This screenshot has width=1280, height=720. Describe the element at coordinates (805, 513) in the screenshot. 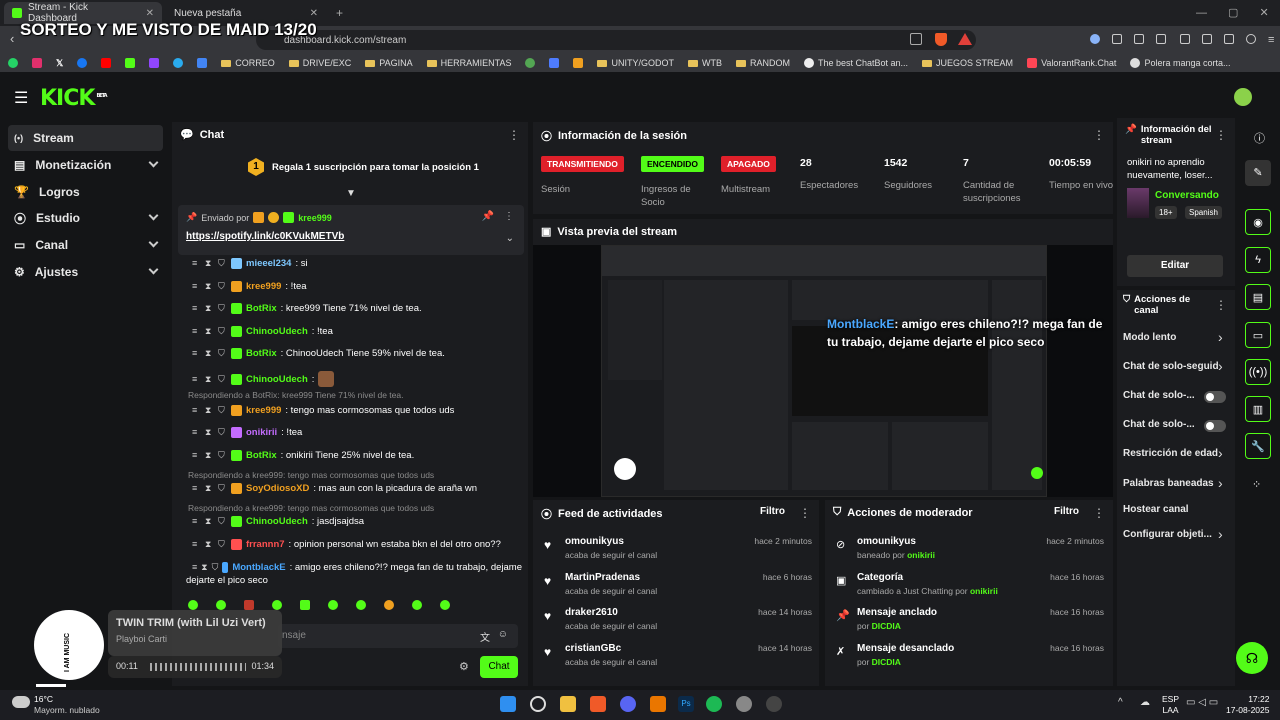

I see `feed-menu-icon: ⋮` at that location.